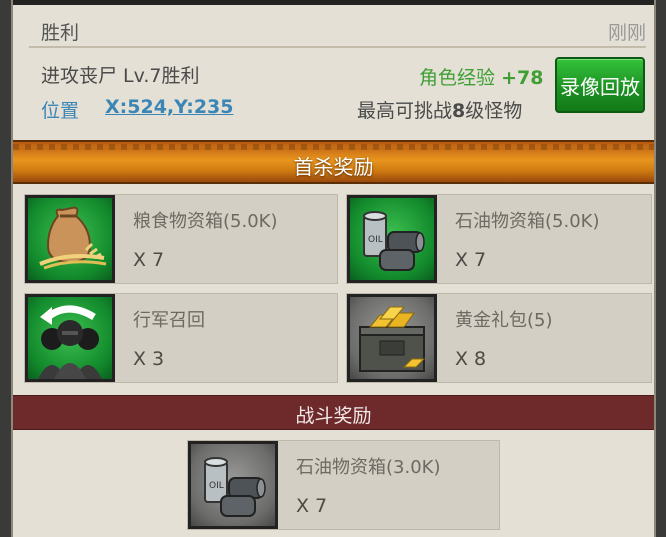 This screenshot has width=666, height=537. Describe the element at coordinates (499, 239) in the screenshot. I see `reward-card-oil: OIL 石油物资箱(5.0K) X 7` at that location.